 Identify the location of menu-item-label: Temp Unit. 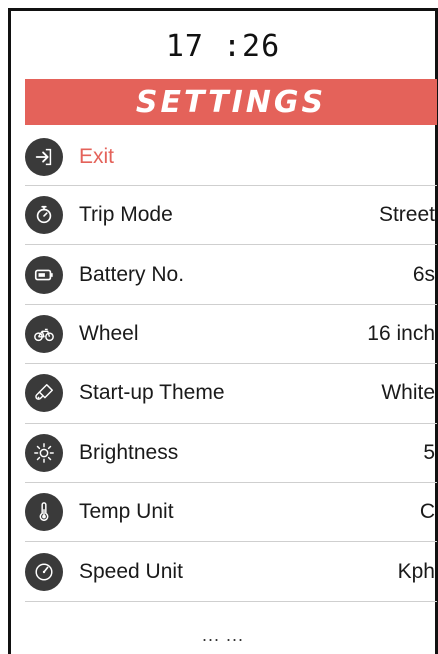
(126, 512).